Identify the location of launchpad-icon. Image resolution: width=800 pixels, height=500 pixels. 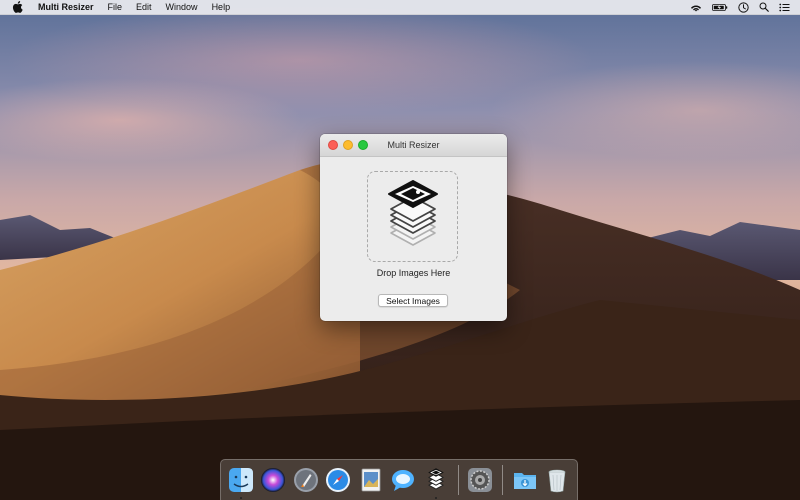
(306, 480).